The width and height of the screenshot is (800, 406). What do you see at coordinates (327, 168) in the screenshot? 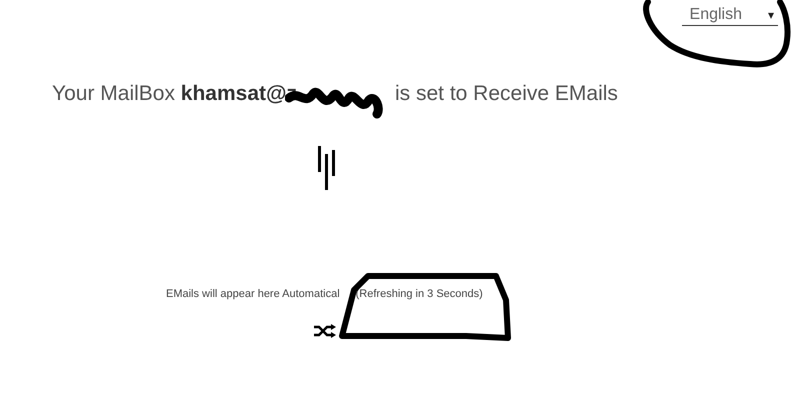
I see `loading-icon` at bounding box center [327, 168].